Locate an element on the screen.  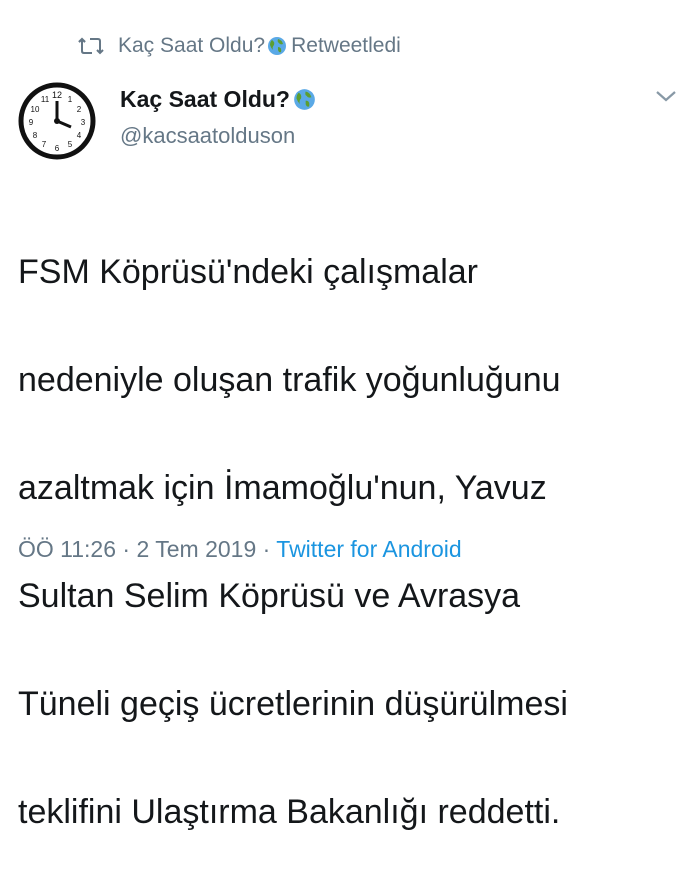
author-name: Kaç Saat Oldu? is located at coordinates (205, 99).